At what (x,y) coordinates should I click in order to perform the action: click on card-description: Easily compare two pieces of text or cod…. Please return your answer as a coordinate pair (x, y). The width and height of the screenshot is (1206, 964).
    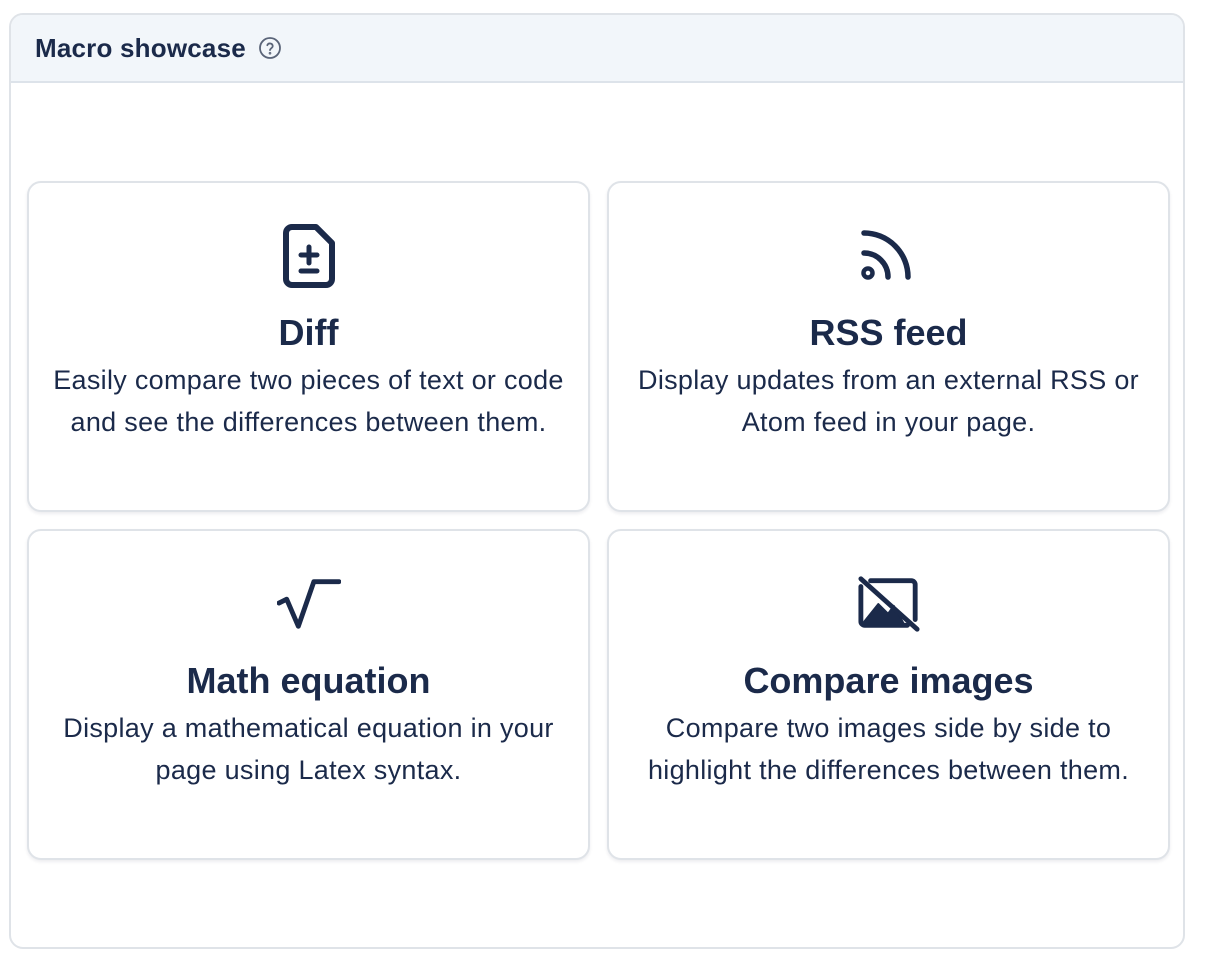
    Looking at the image, I should click on (308, 401).